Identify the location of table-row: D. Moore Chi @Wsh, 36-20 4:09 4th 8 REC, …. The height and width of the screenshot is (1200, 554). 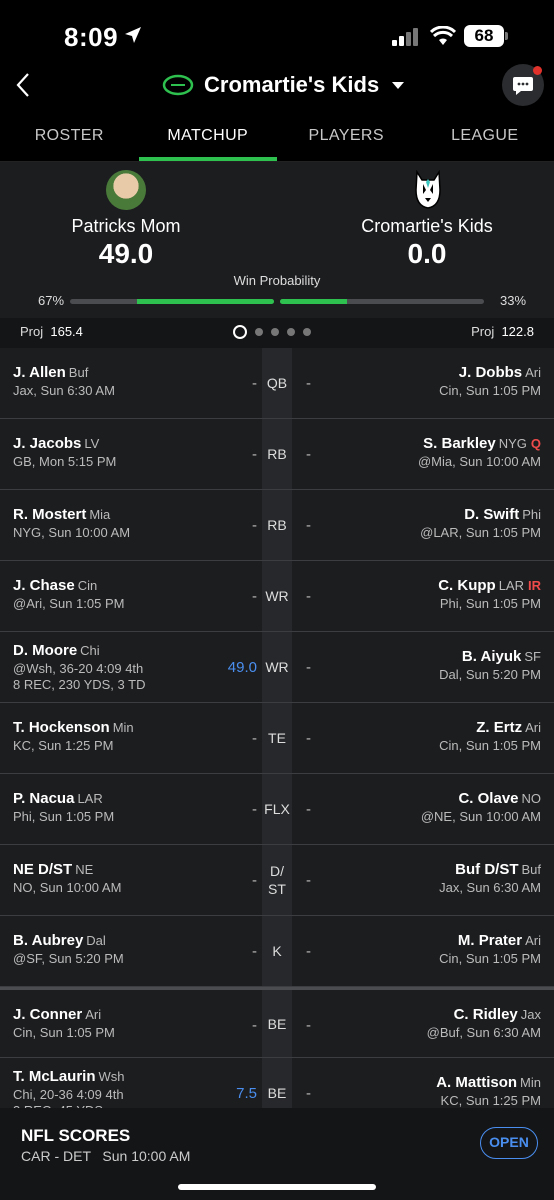
(277, 667).